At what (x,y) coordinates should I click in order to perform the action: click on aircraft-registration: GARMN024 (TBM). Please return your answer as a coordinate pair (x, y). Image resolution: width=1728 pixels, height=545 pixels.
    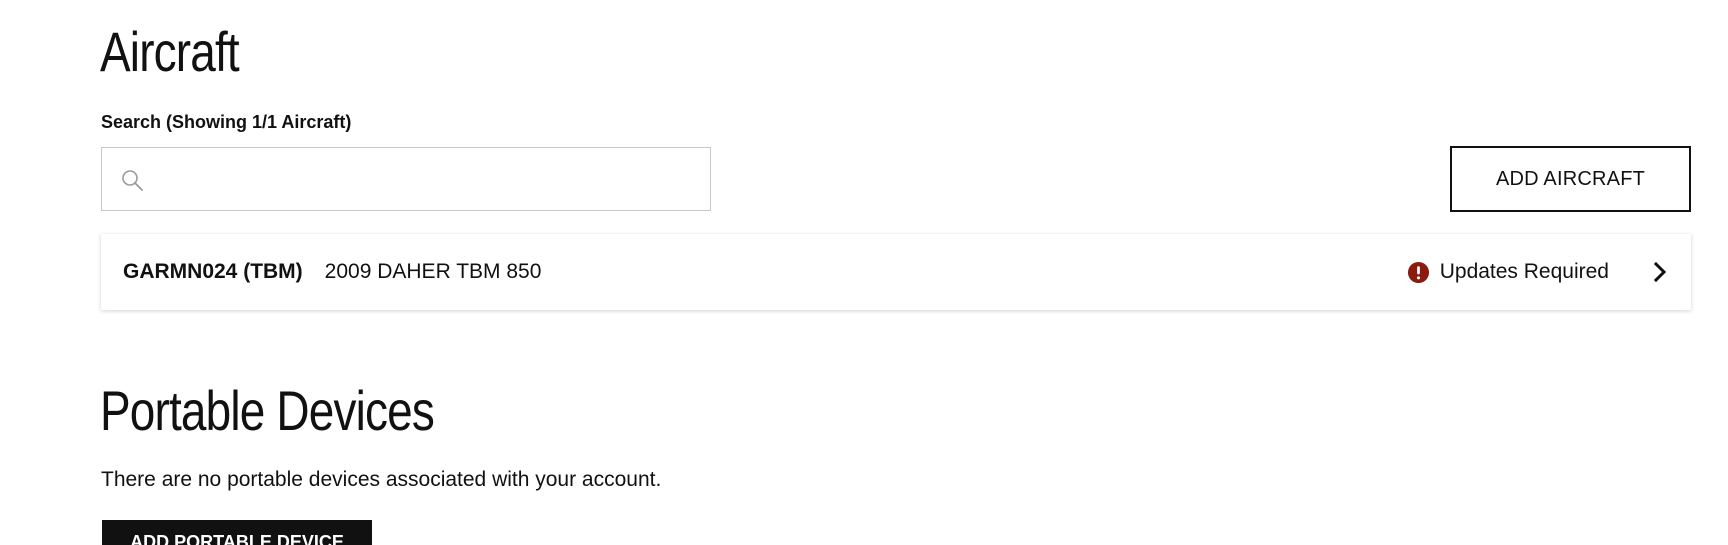
    Looking at the image, I should click on (213, 271).